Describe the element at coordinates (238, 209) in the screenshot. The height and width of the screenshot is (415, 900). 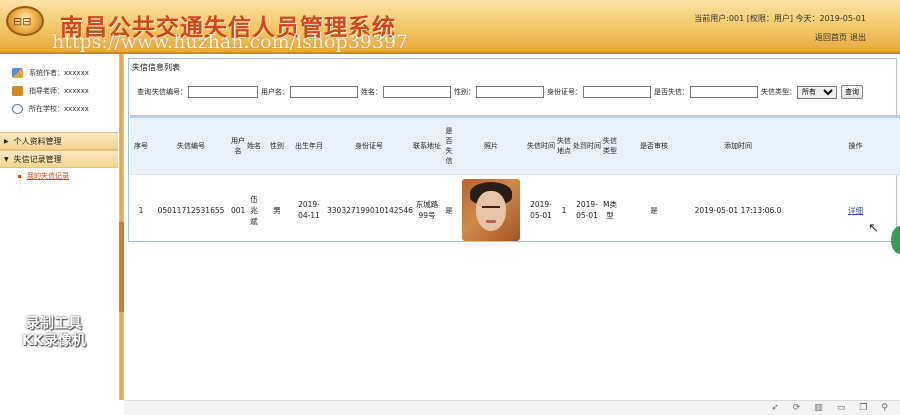
I see `cell-username: 001` at that location.